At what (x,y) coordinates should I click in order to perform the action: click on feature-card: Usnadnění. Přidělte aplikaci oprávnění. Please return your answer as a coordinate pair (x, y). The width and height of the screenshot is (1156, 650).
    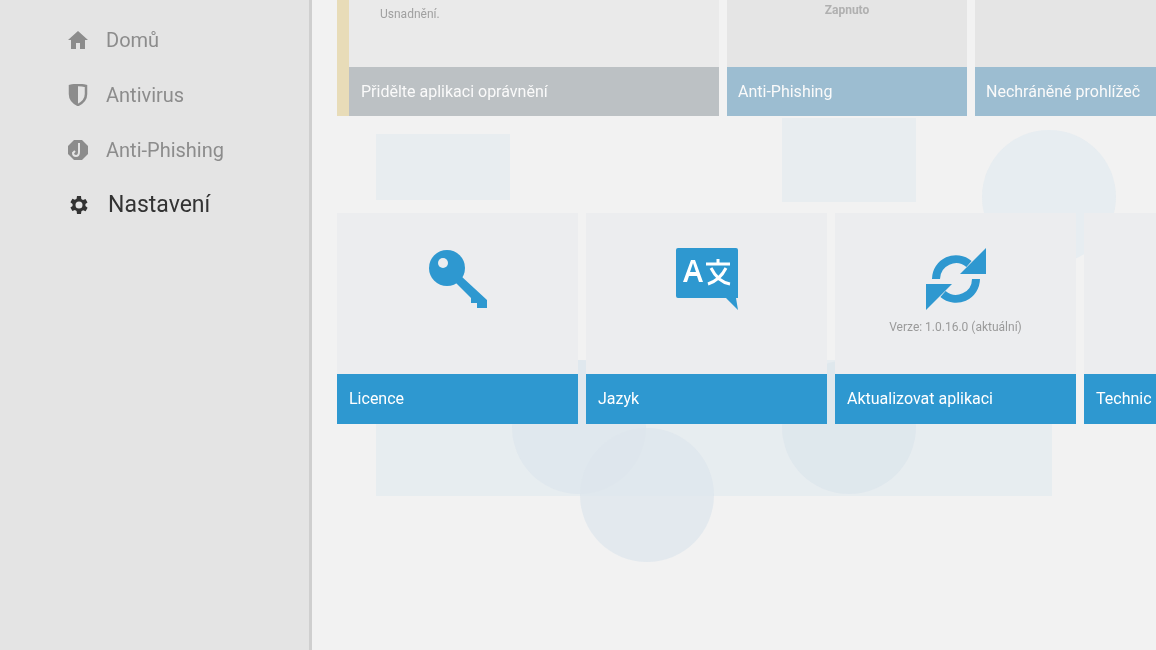
    Looking at the image, I should click on (528, 58).